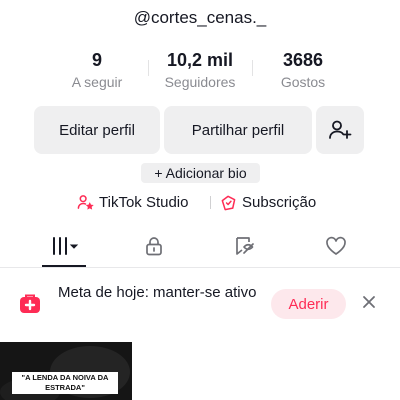 This screenshot has width=400, height=400. What do you see at coordinates (97, 130) in the screenshot?
I see `edit-profile-button: Editar perfil` at bounding box center [97, 130].